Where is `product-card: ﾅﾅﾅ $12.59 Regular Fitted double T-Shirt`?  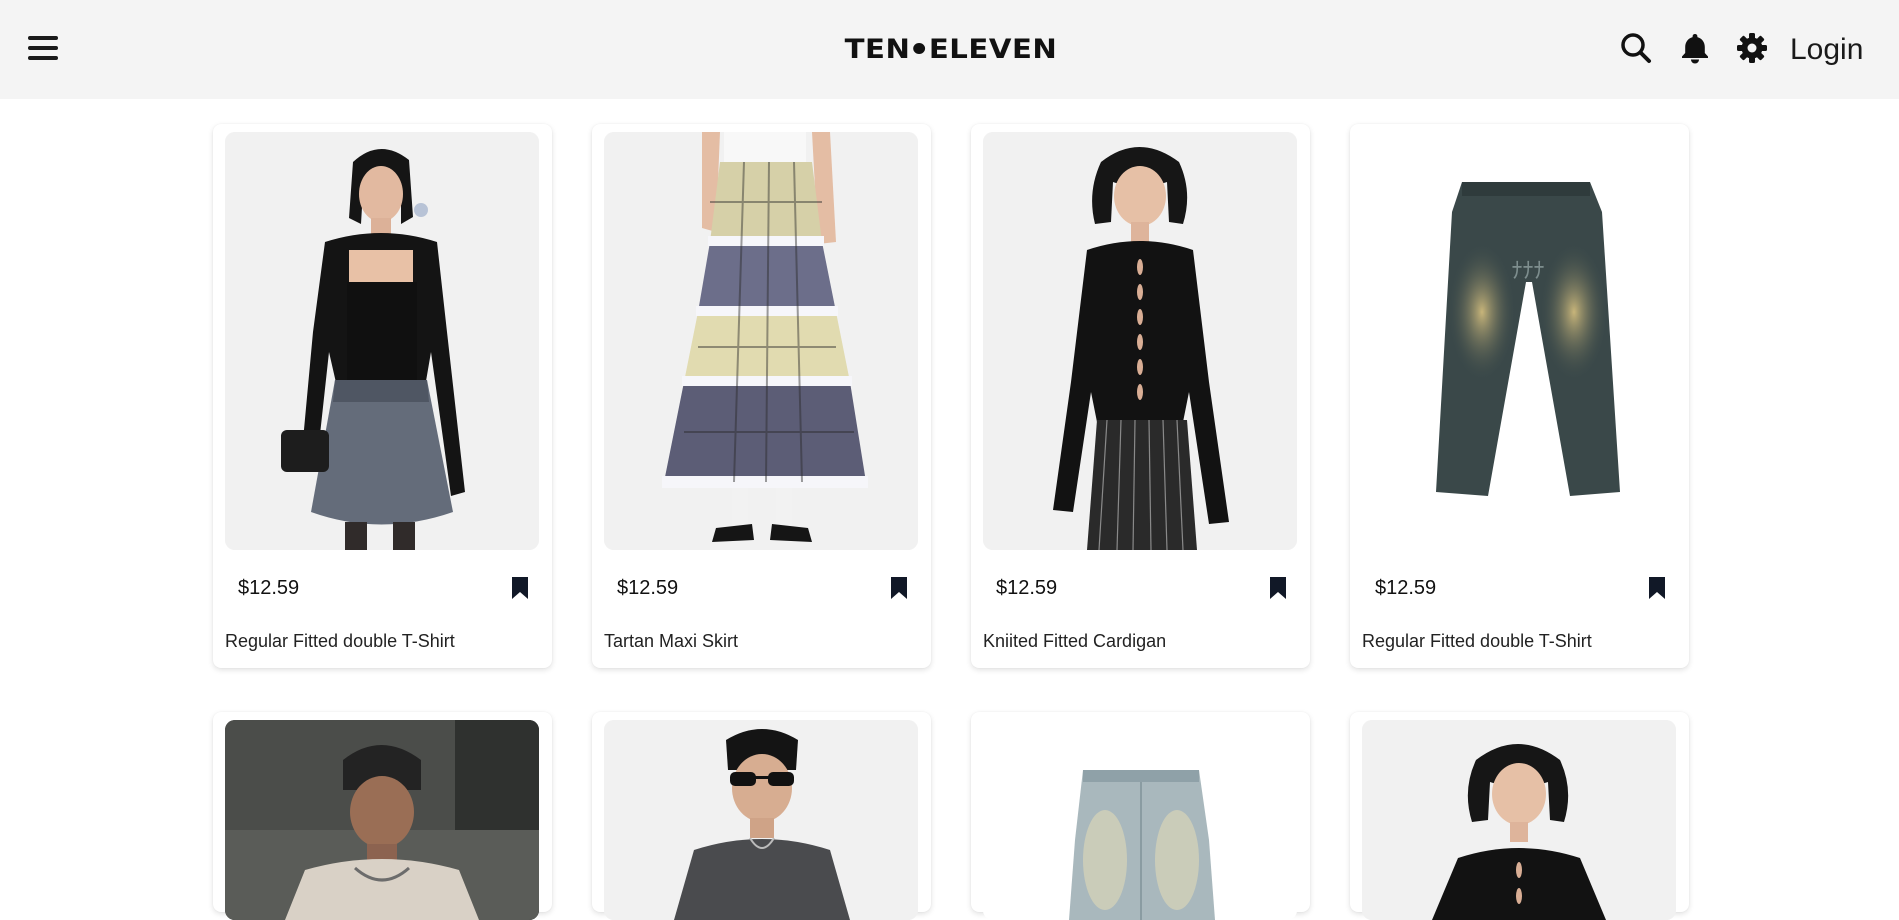 product-card: ﾅﾅﾅ $12.59 Regular Fitted double T-Shirt is located at coordinates (1519, 396).